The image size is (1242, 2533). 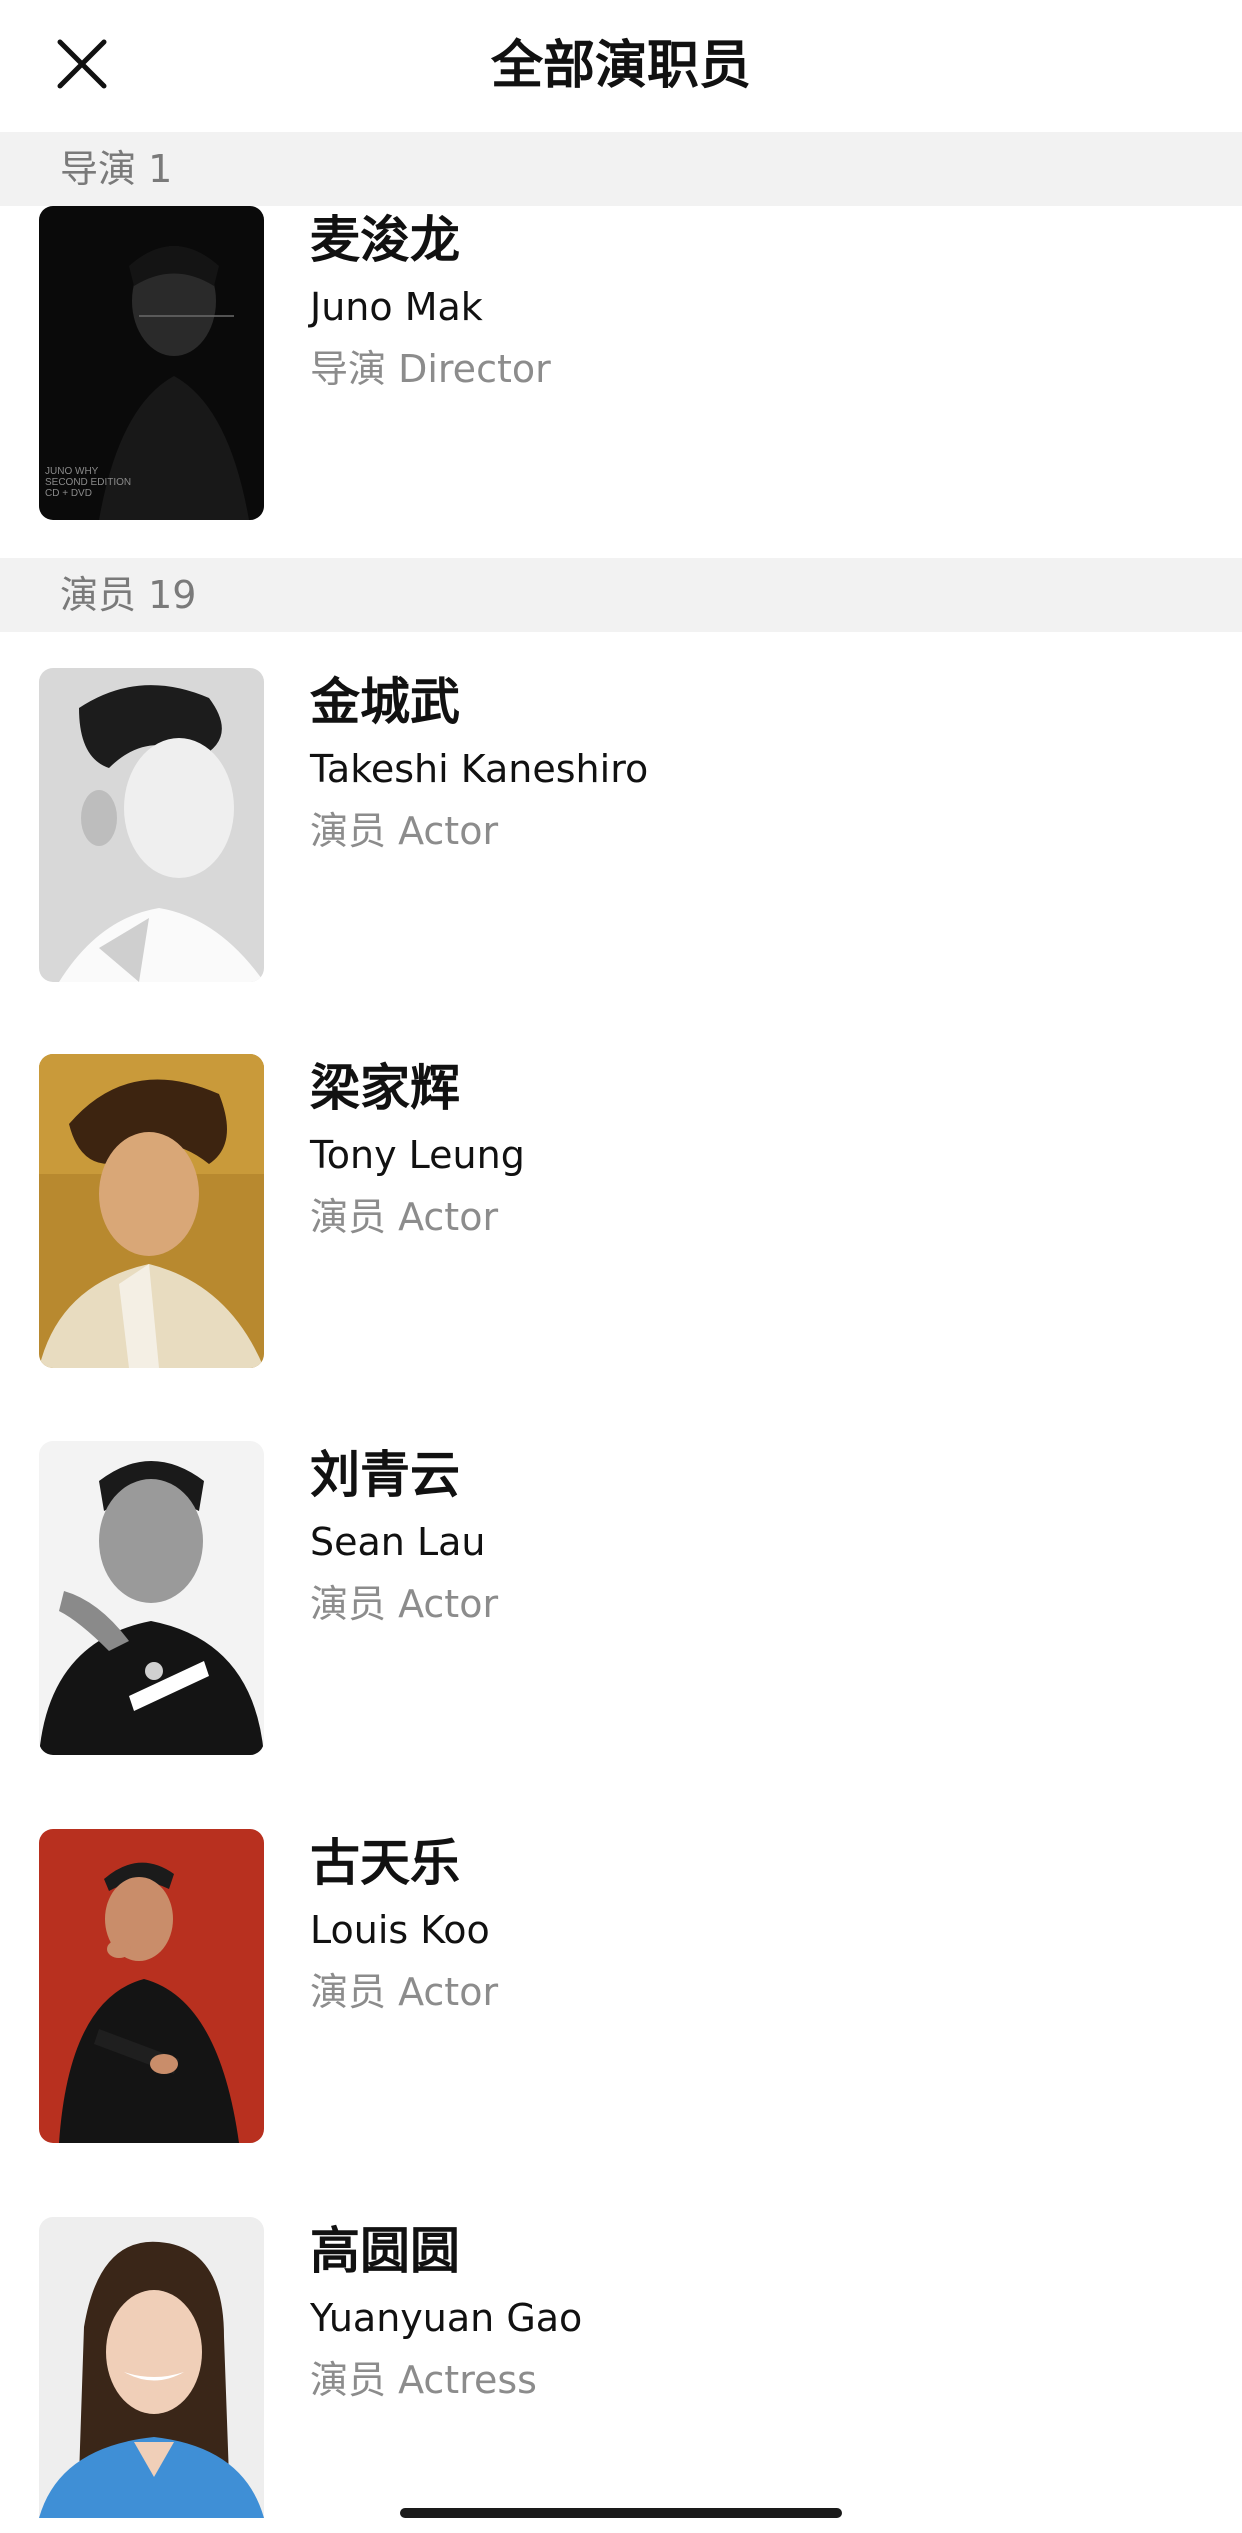 I want to click on person-name-en: Louis Koo, so click(x=400, y=1930).